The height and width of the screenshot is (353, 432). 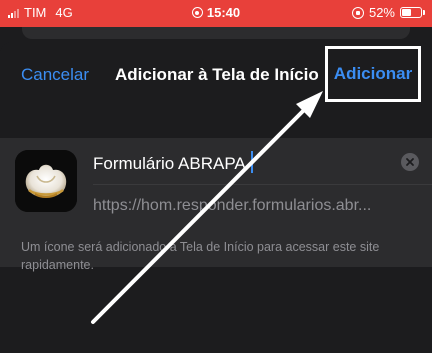 What do you see at coordinates (216, 33) in the screenshot?
I see `background-sheet` at bounding box center [216, 33].